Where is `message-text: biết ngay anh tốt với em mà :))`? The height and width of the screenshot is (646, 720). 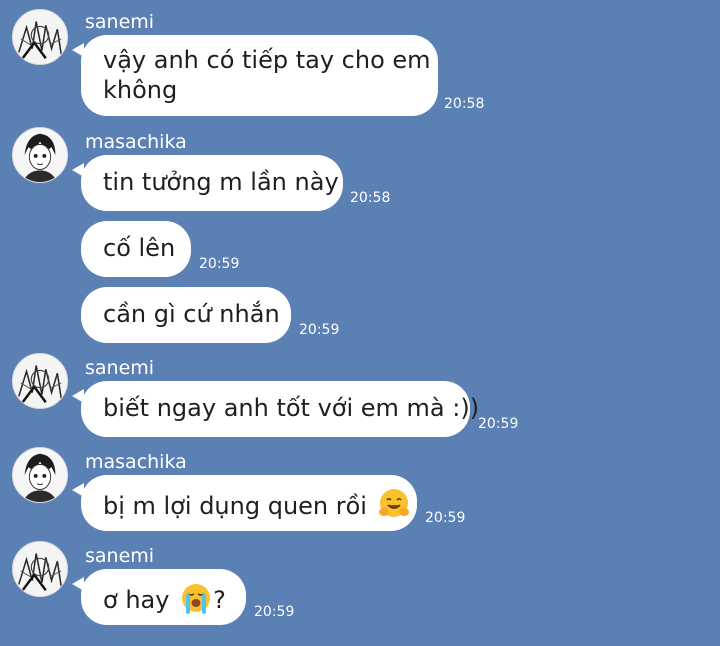 message-text: biết ngay anh tốt với em mà :)) is located at coordinates (291, 408).